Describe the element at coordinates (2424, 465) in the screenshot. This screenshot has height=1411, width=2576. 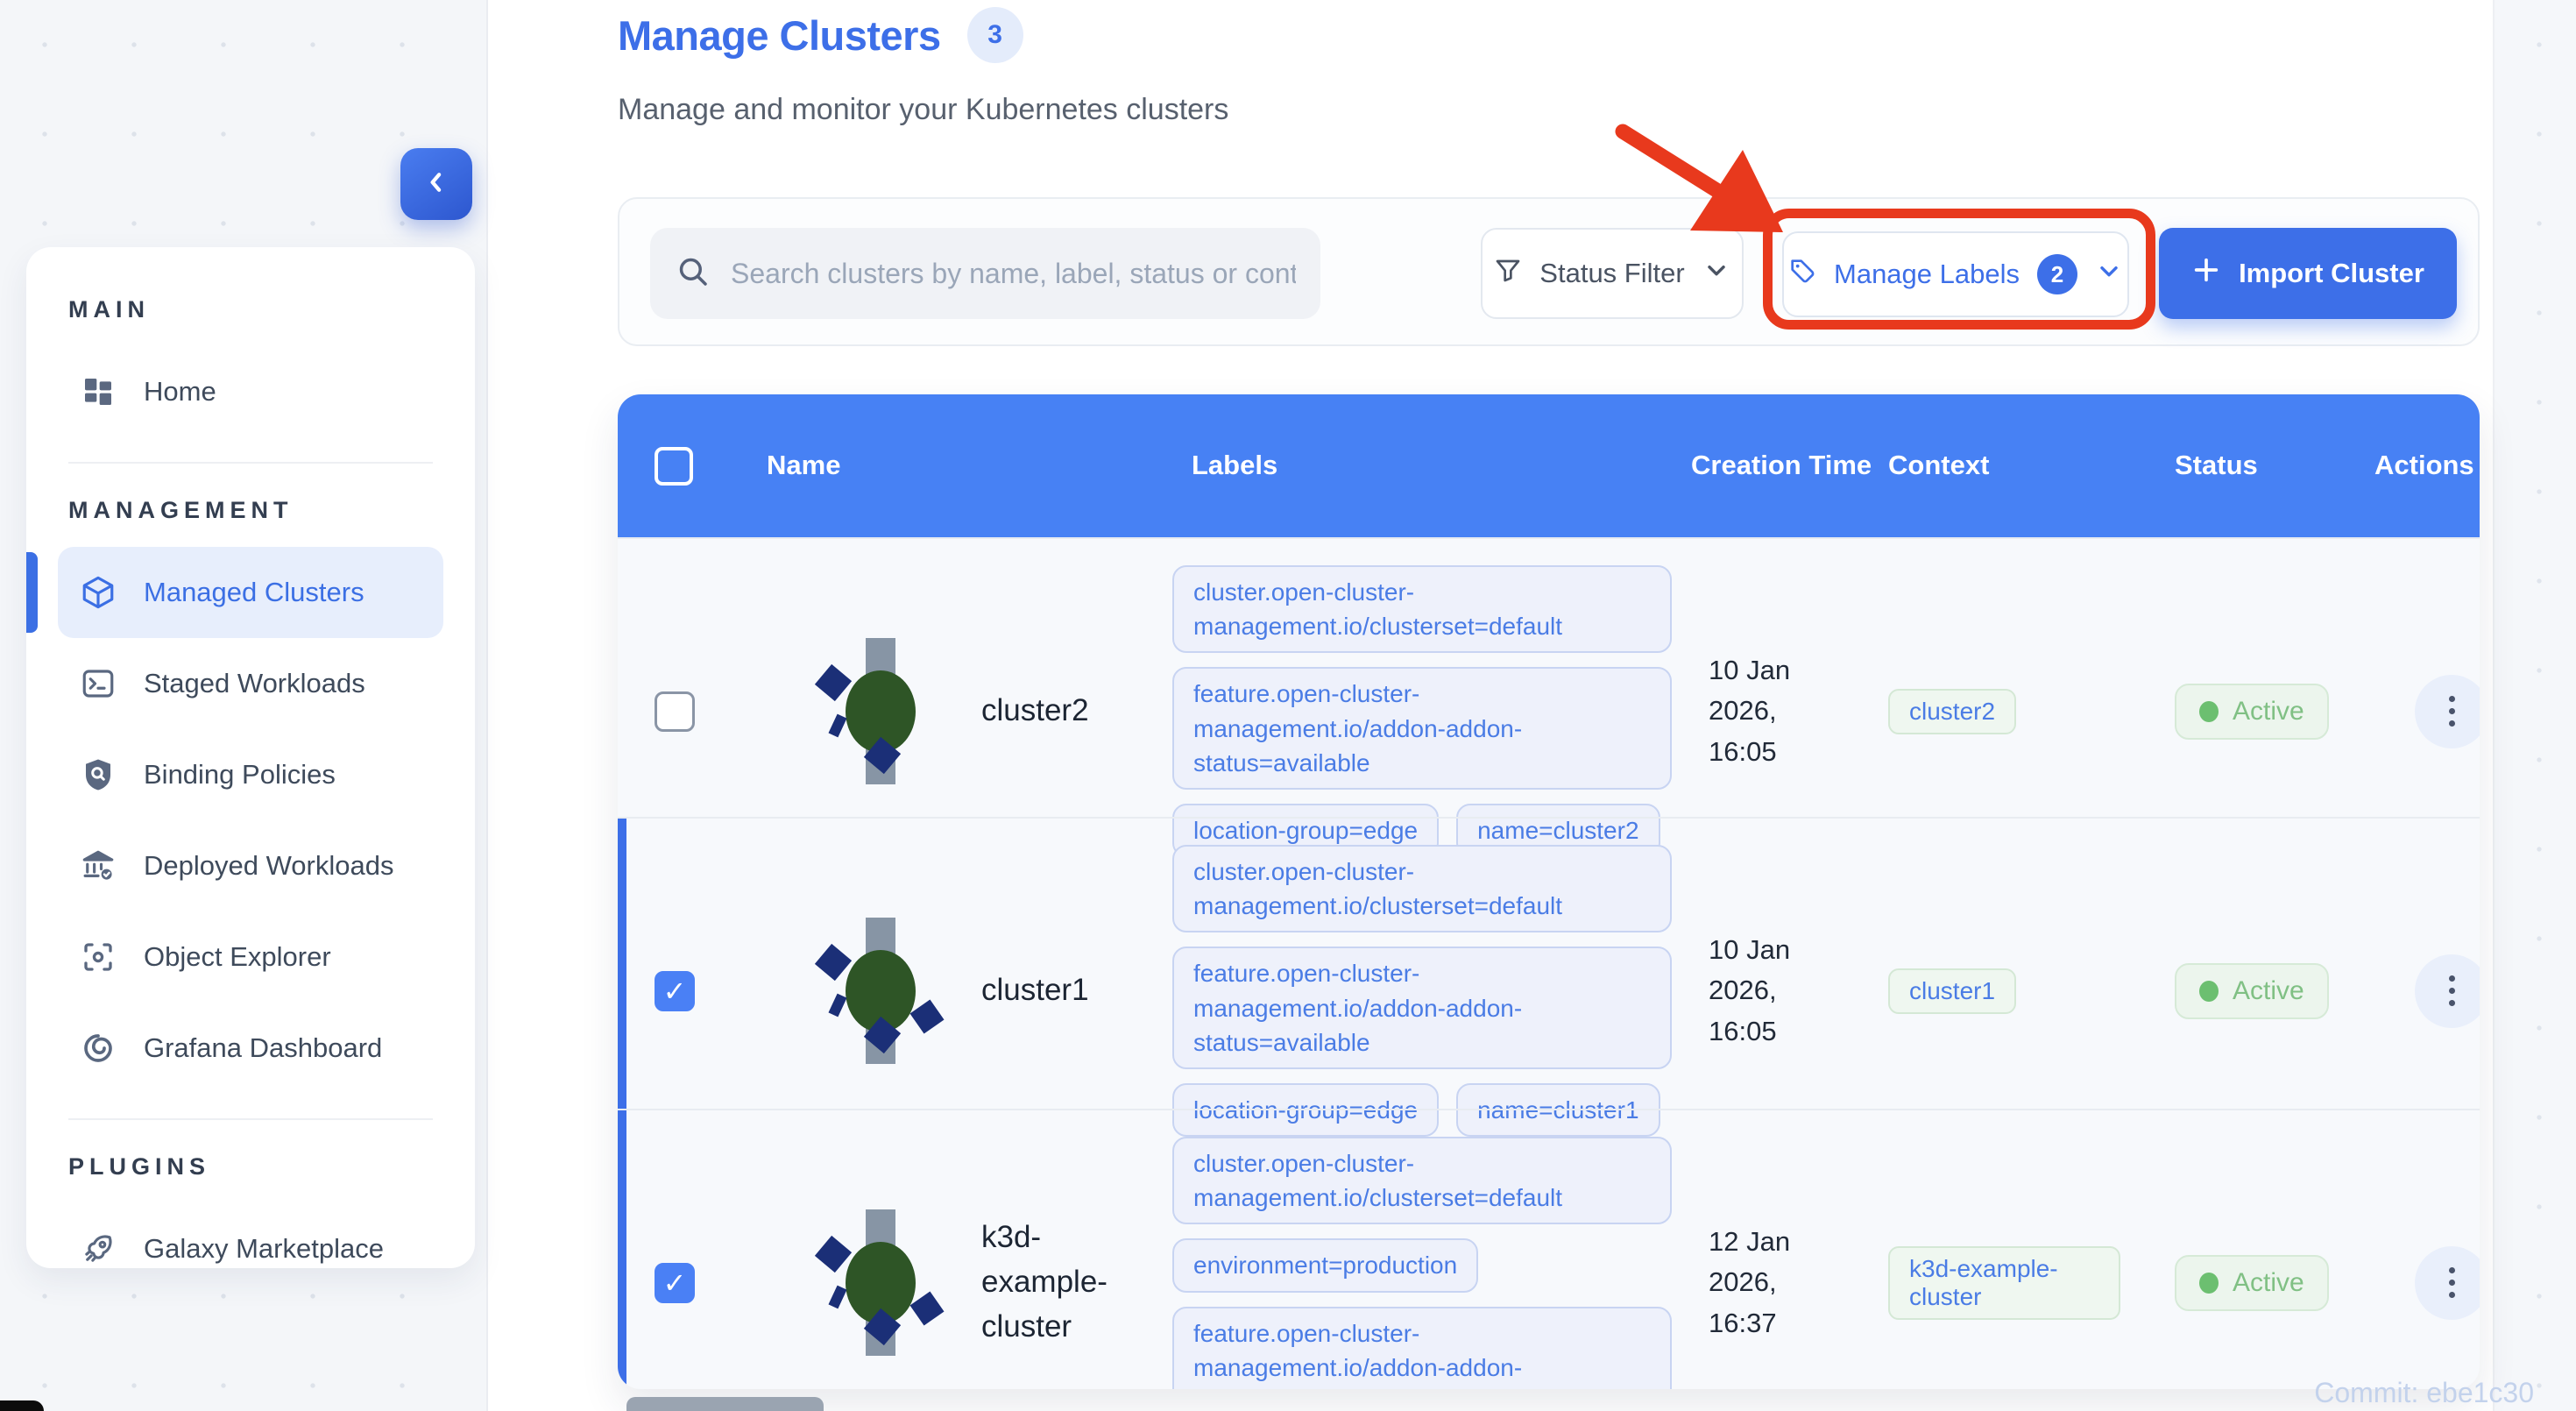
I see `column-header-actions: Actions` at that location.